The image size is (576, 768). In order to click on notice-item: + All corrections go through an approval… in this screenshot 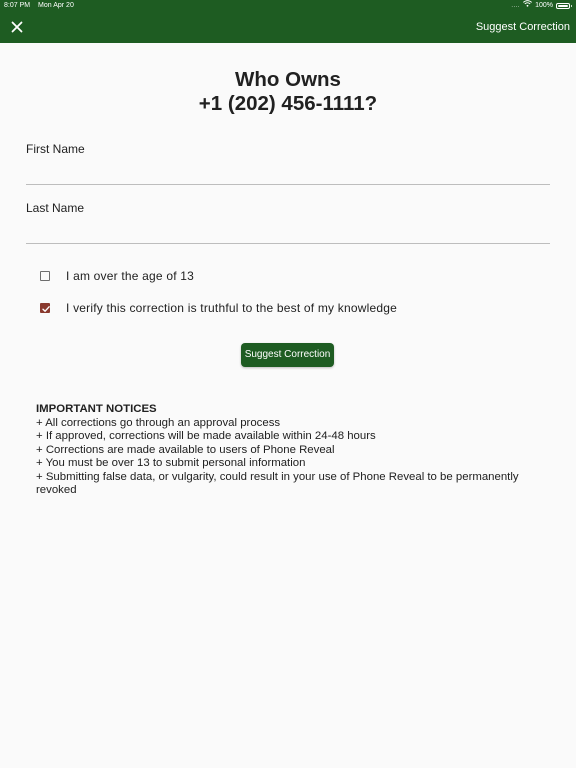, I will do `click(158, 422)`.